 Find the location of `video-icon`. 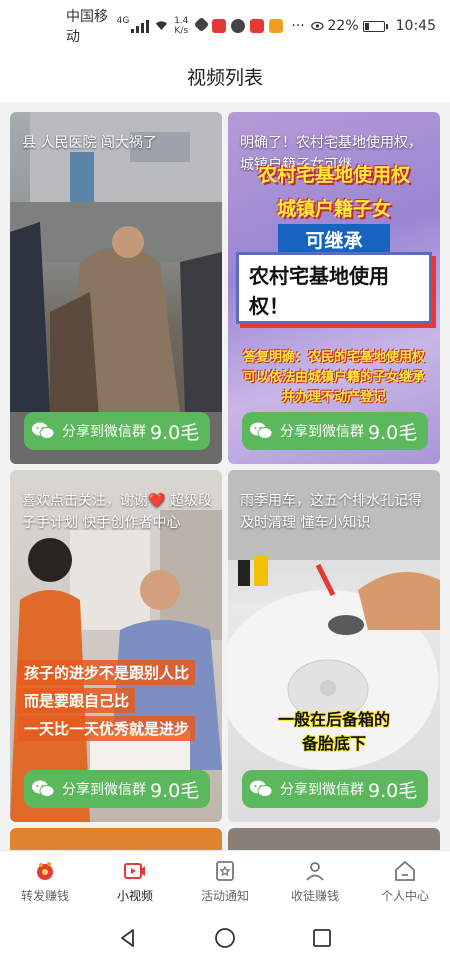

video-icon is located at coordinates (134, 871).